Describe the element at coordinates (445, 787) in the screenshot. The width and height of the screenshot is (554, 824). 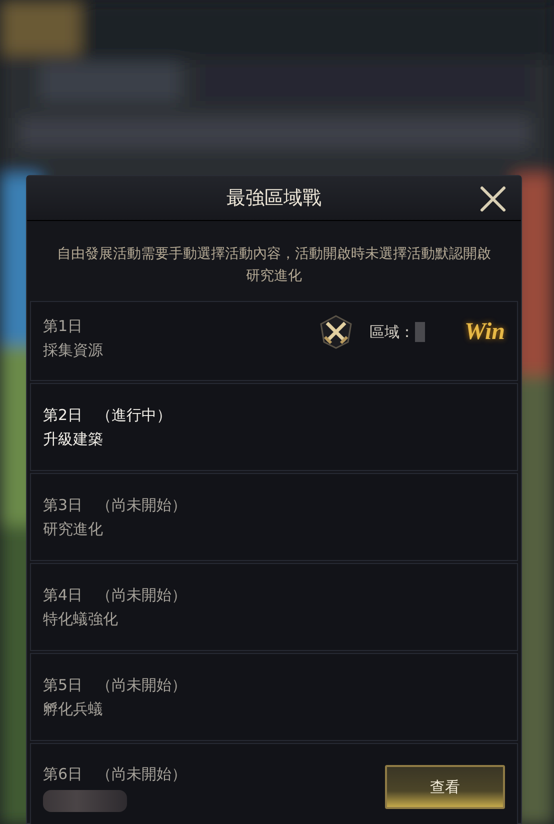
I see `view-button: 查看` at that location.